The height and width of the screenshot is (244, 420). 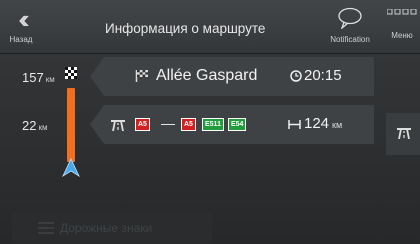 I want to click on clock-icon, so click(x=296, y=76).